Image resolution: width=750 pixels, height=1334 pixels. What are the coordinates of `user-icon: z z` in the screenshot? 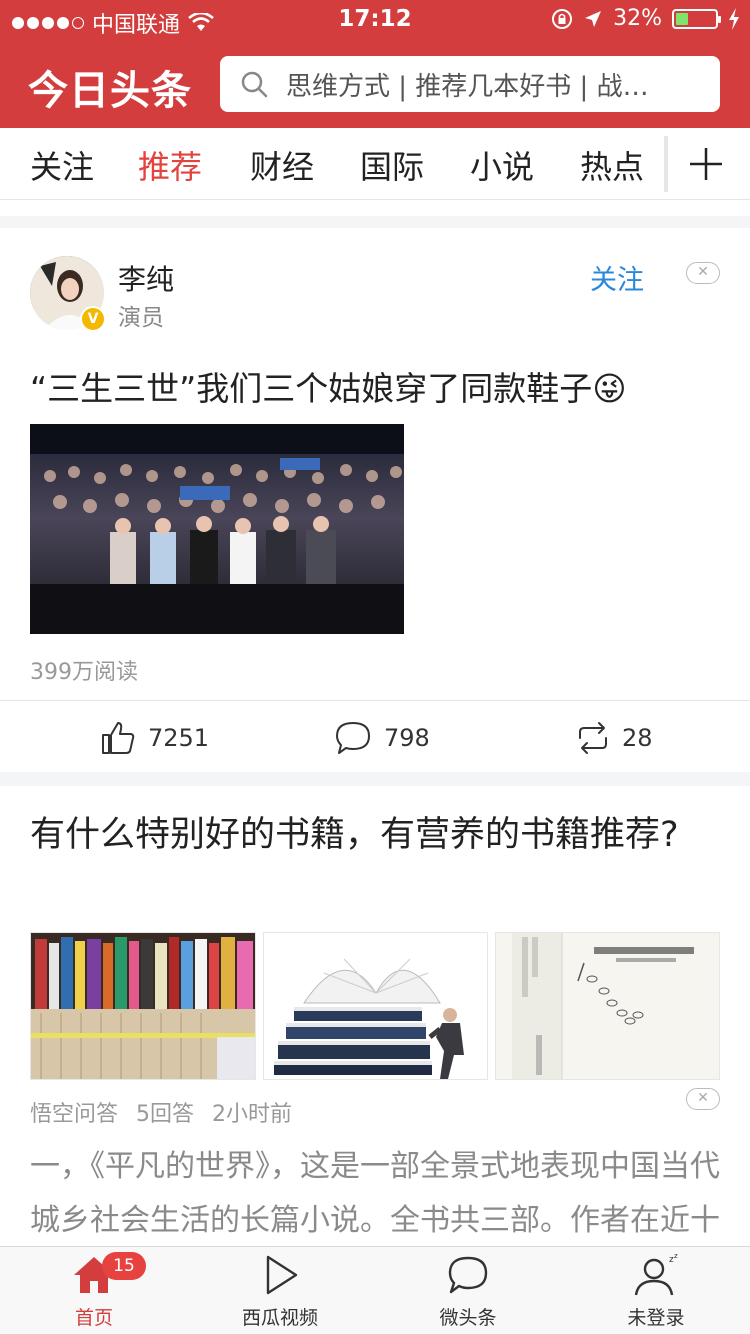 It's located at (656, 1274).